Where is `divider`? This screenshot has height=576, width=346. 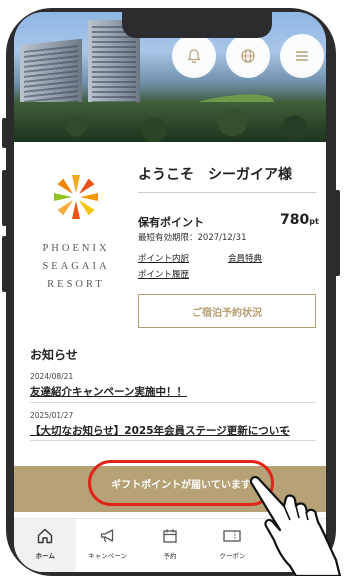
divider is located at coordinates (227, 192).